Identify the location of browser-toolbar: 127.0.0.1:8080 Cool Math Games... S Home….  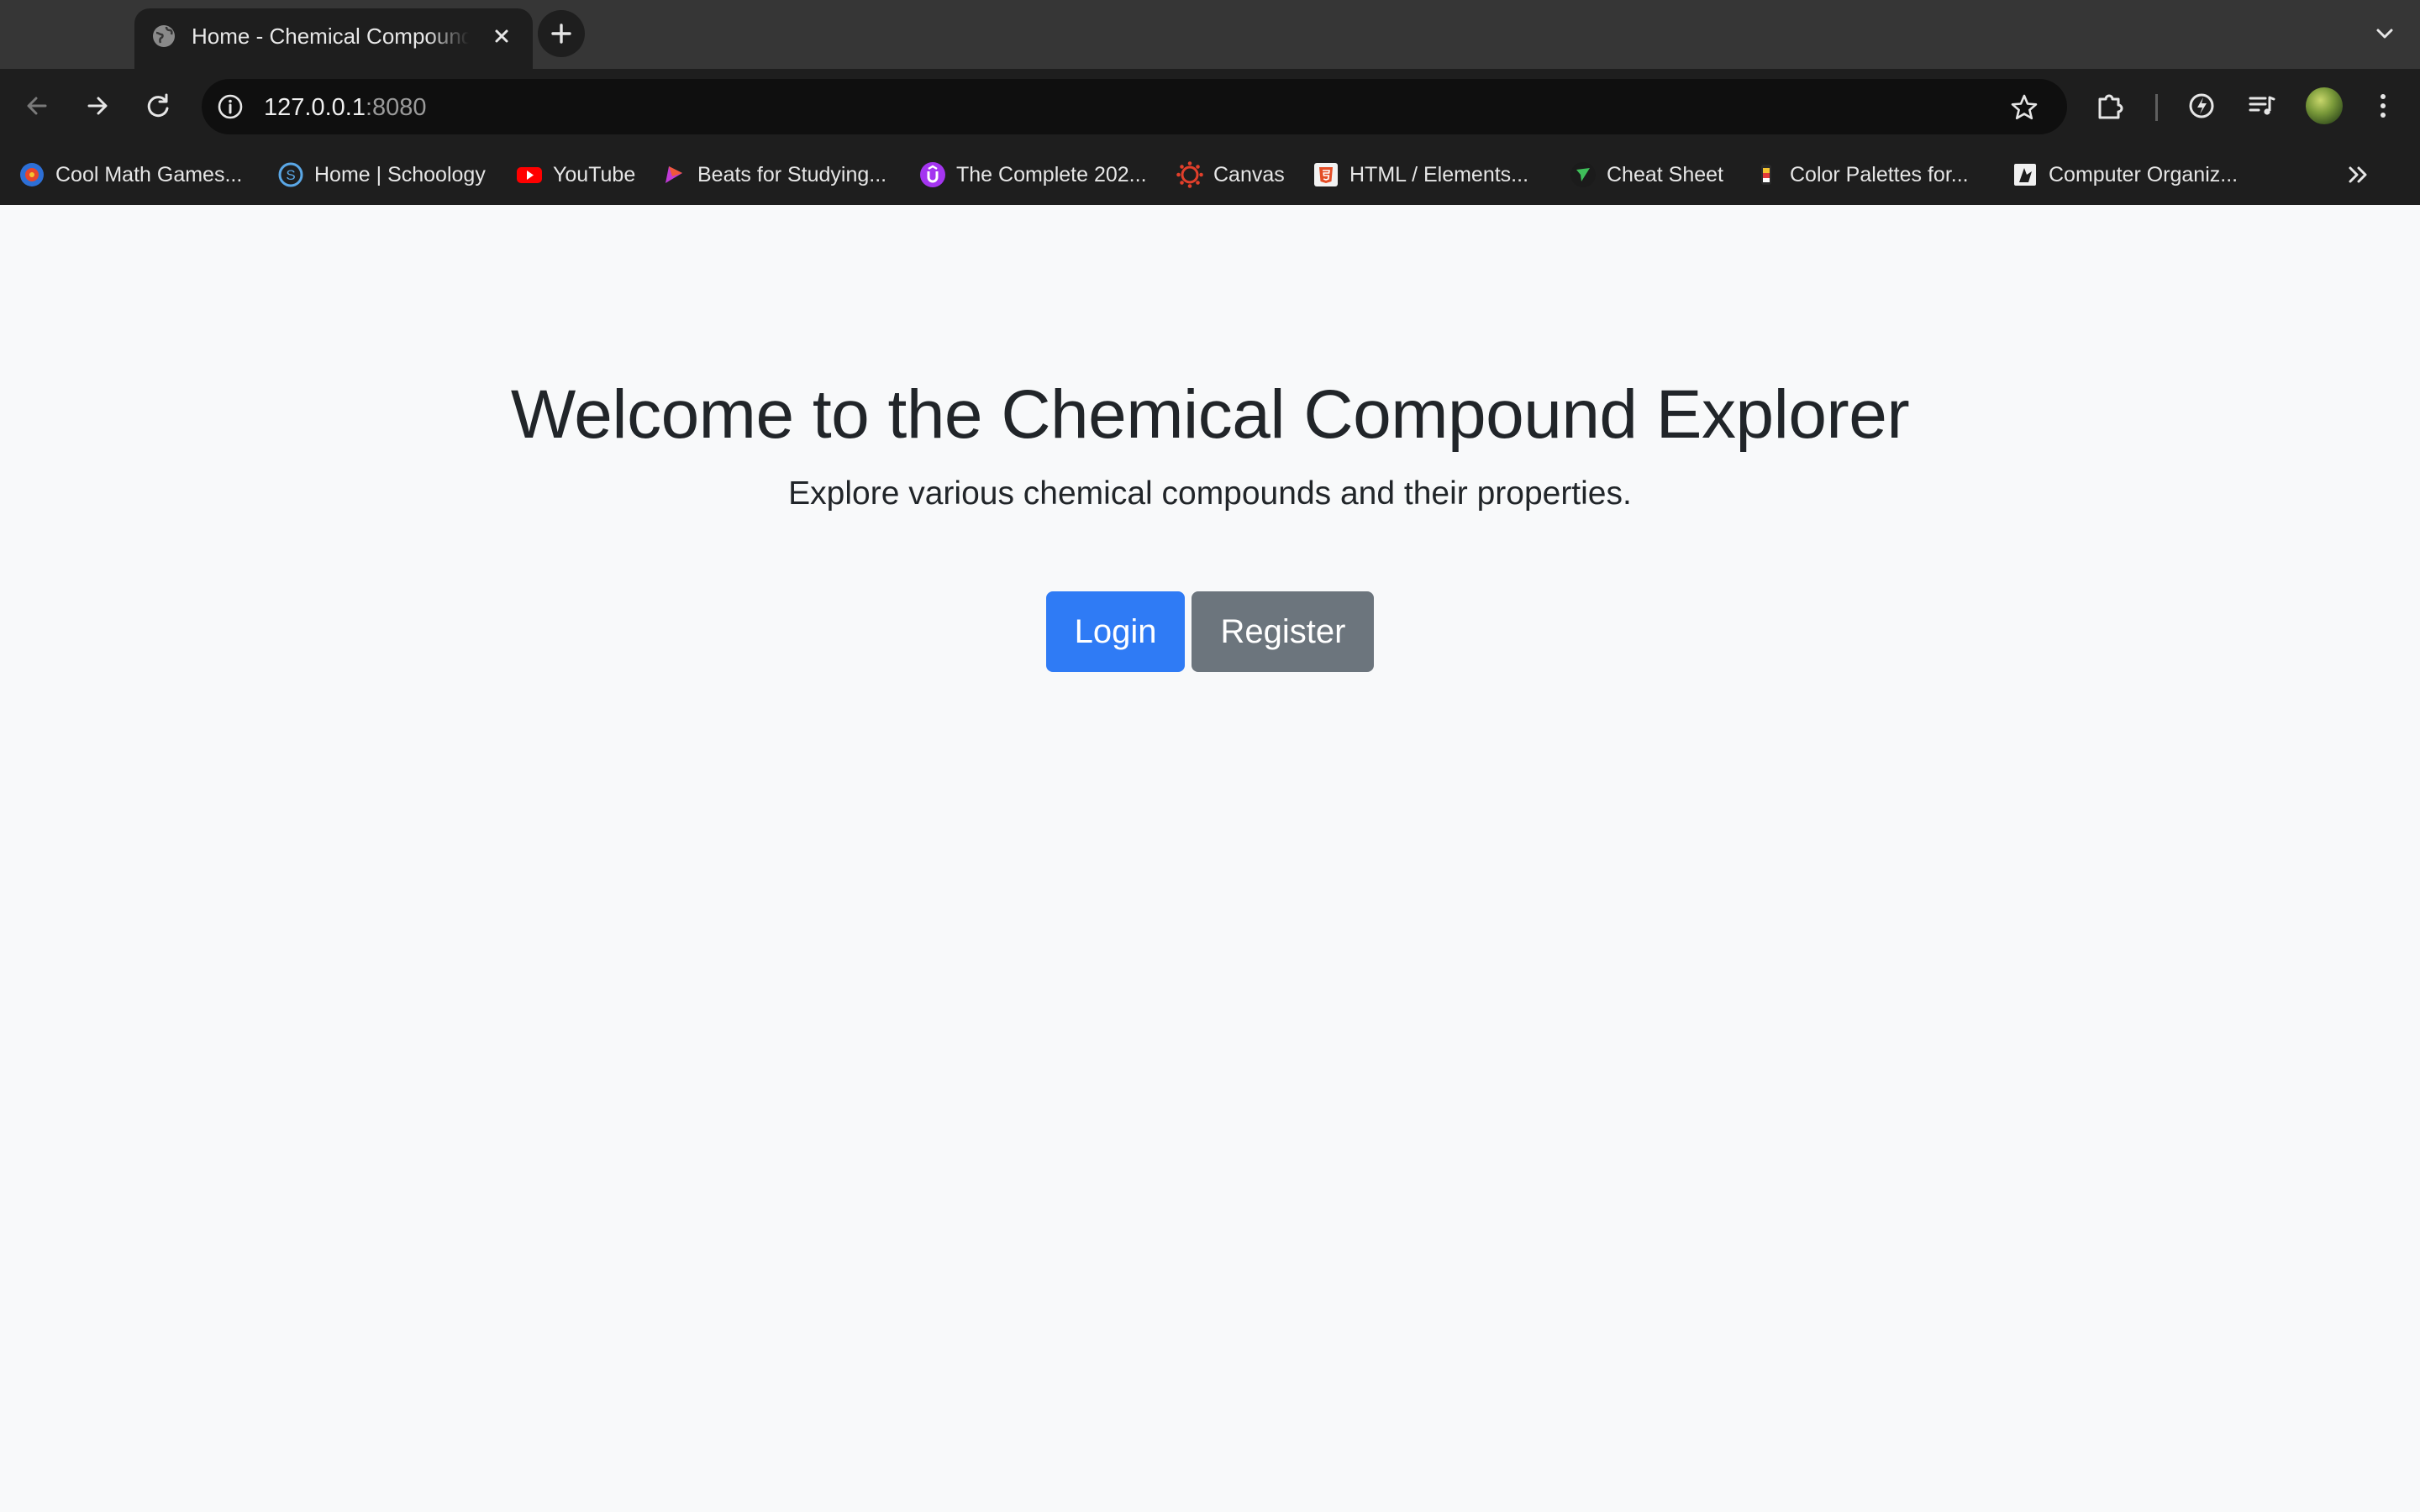
(1210, 140).